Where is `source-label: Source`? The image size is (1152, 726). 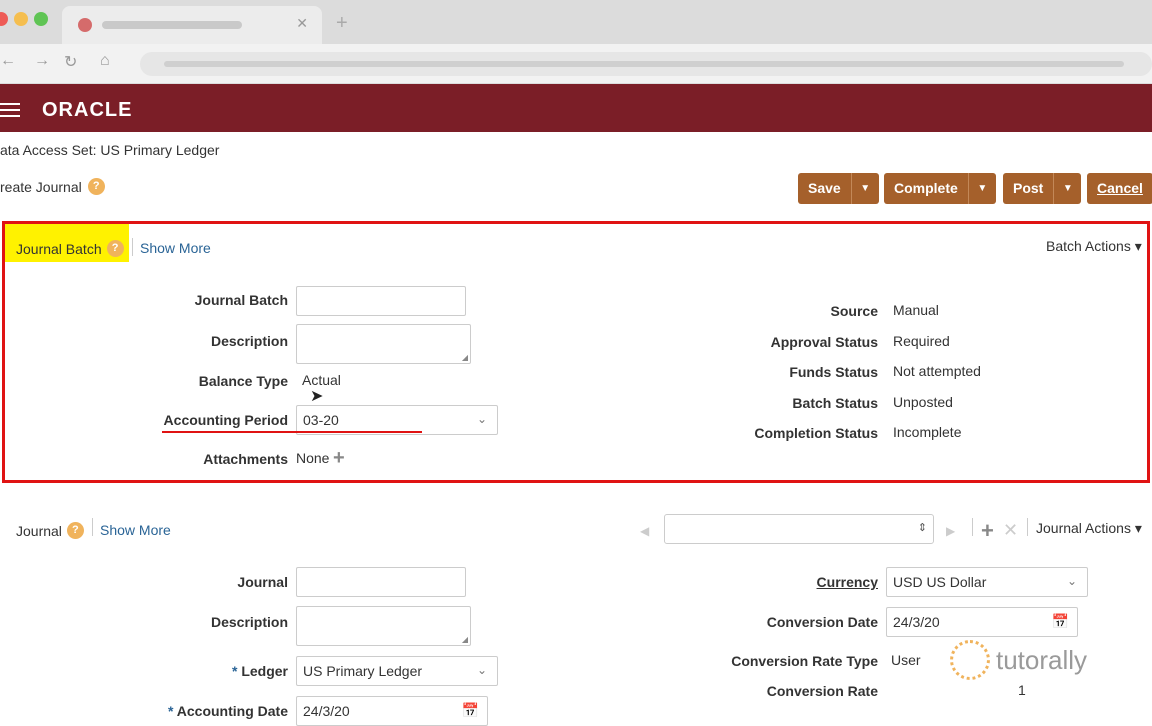 source-label: Source is located at coordinates (854, 311).